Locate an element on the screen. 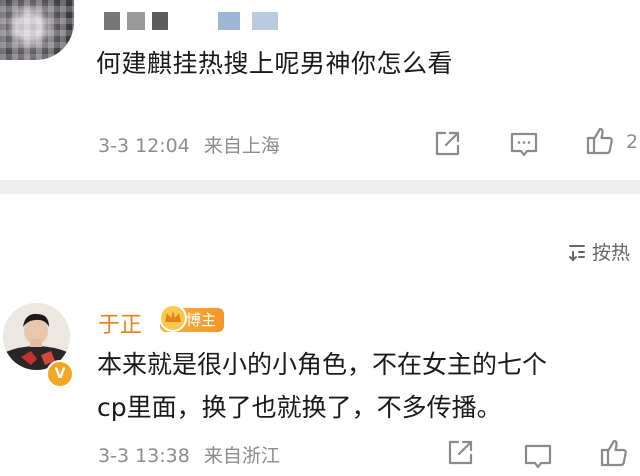  comment-line: 本来就是很小的小角色，不在女主的七个 is located at coordinates (322, 364).